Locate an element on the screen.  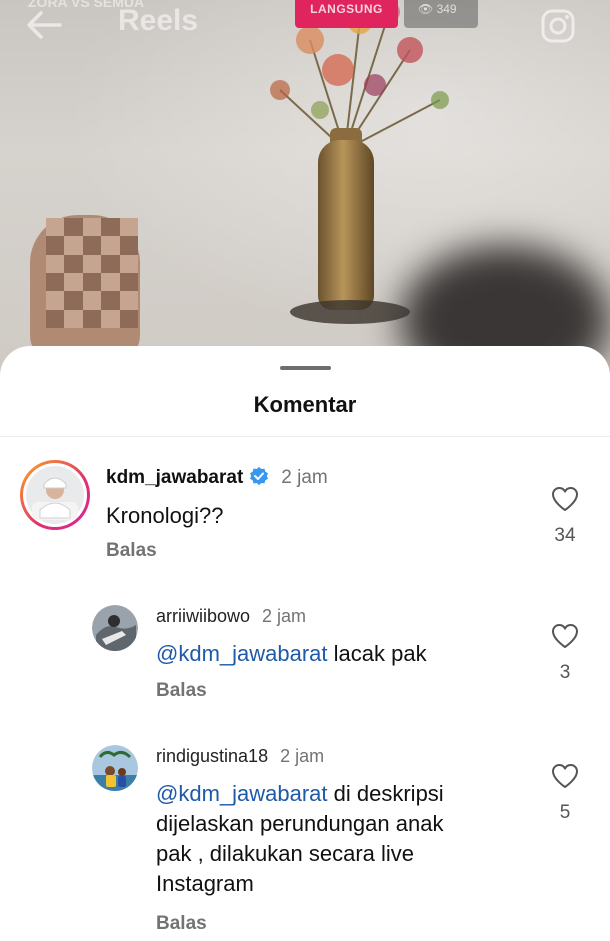
comment-username: arriiwiibowo is located at coordinates (203, 616).